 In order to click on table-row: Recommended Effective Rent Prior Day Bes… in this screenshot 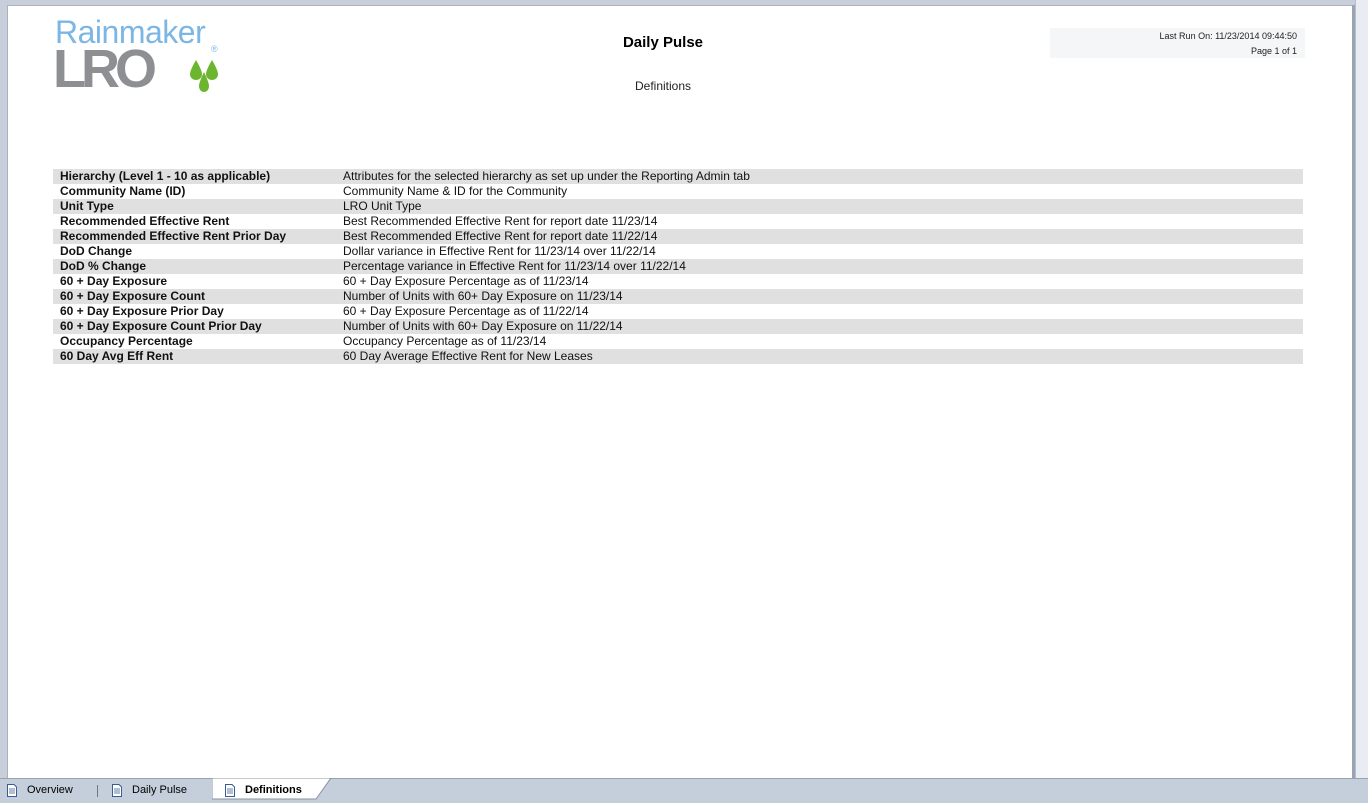, I will do `click(678, 236)`.